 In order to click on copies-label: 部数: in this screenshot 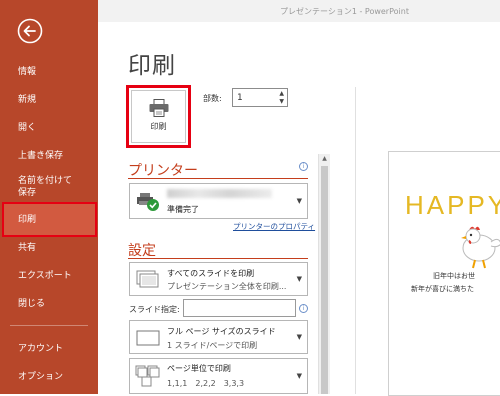, I will do `click(212, 98)`.